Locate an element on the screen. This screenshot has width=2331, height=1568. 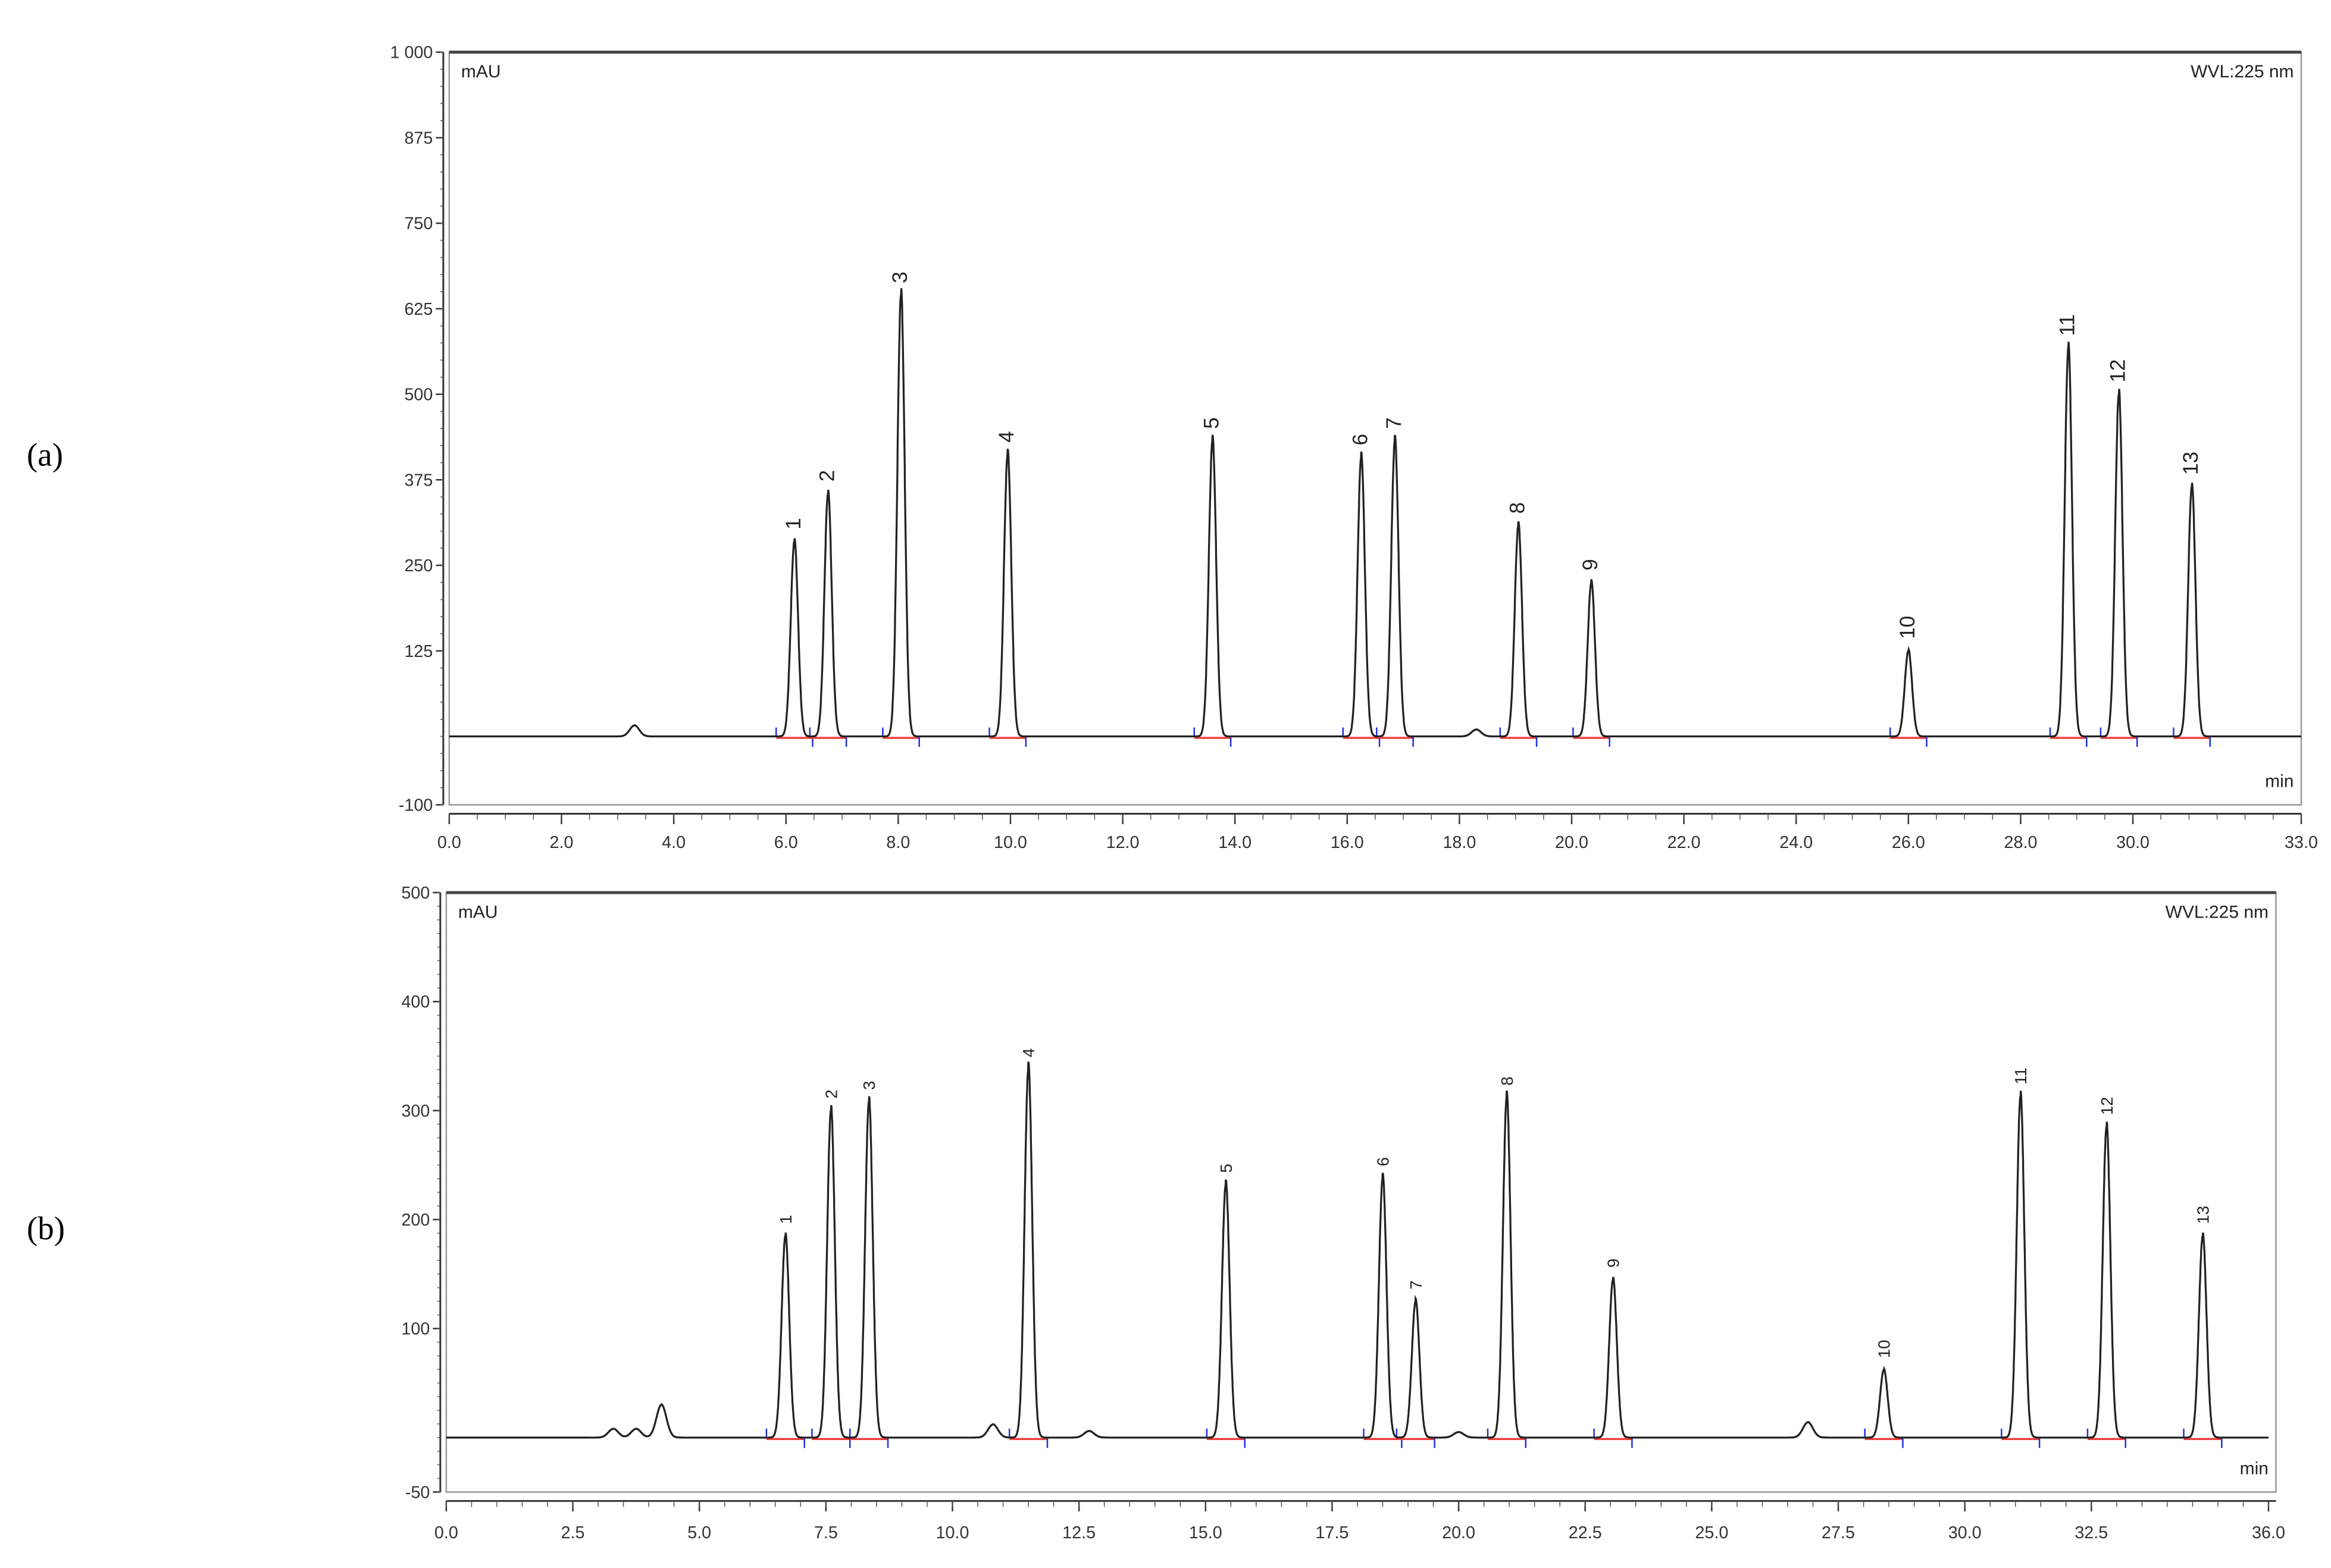
y-tick-label: 875 is located at coordinates (418, 138).